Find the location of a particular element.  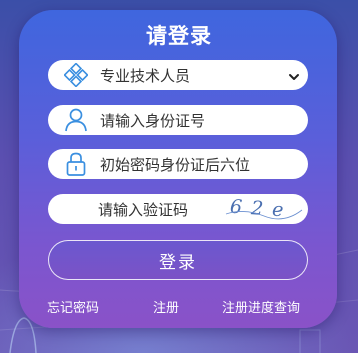

chevron-down-icon is located at coordinates (294, 77).